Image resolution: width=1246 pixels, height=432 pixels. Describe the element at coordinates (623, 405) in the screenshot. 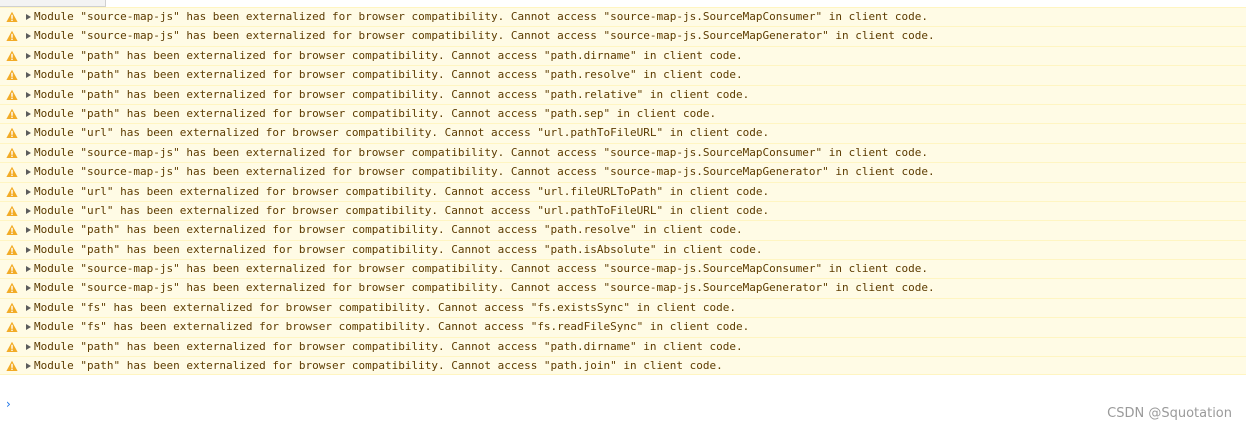

I see `console-prompt: ›` at that location.